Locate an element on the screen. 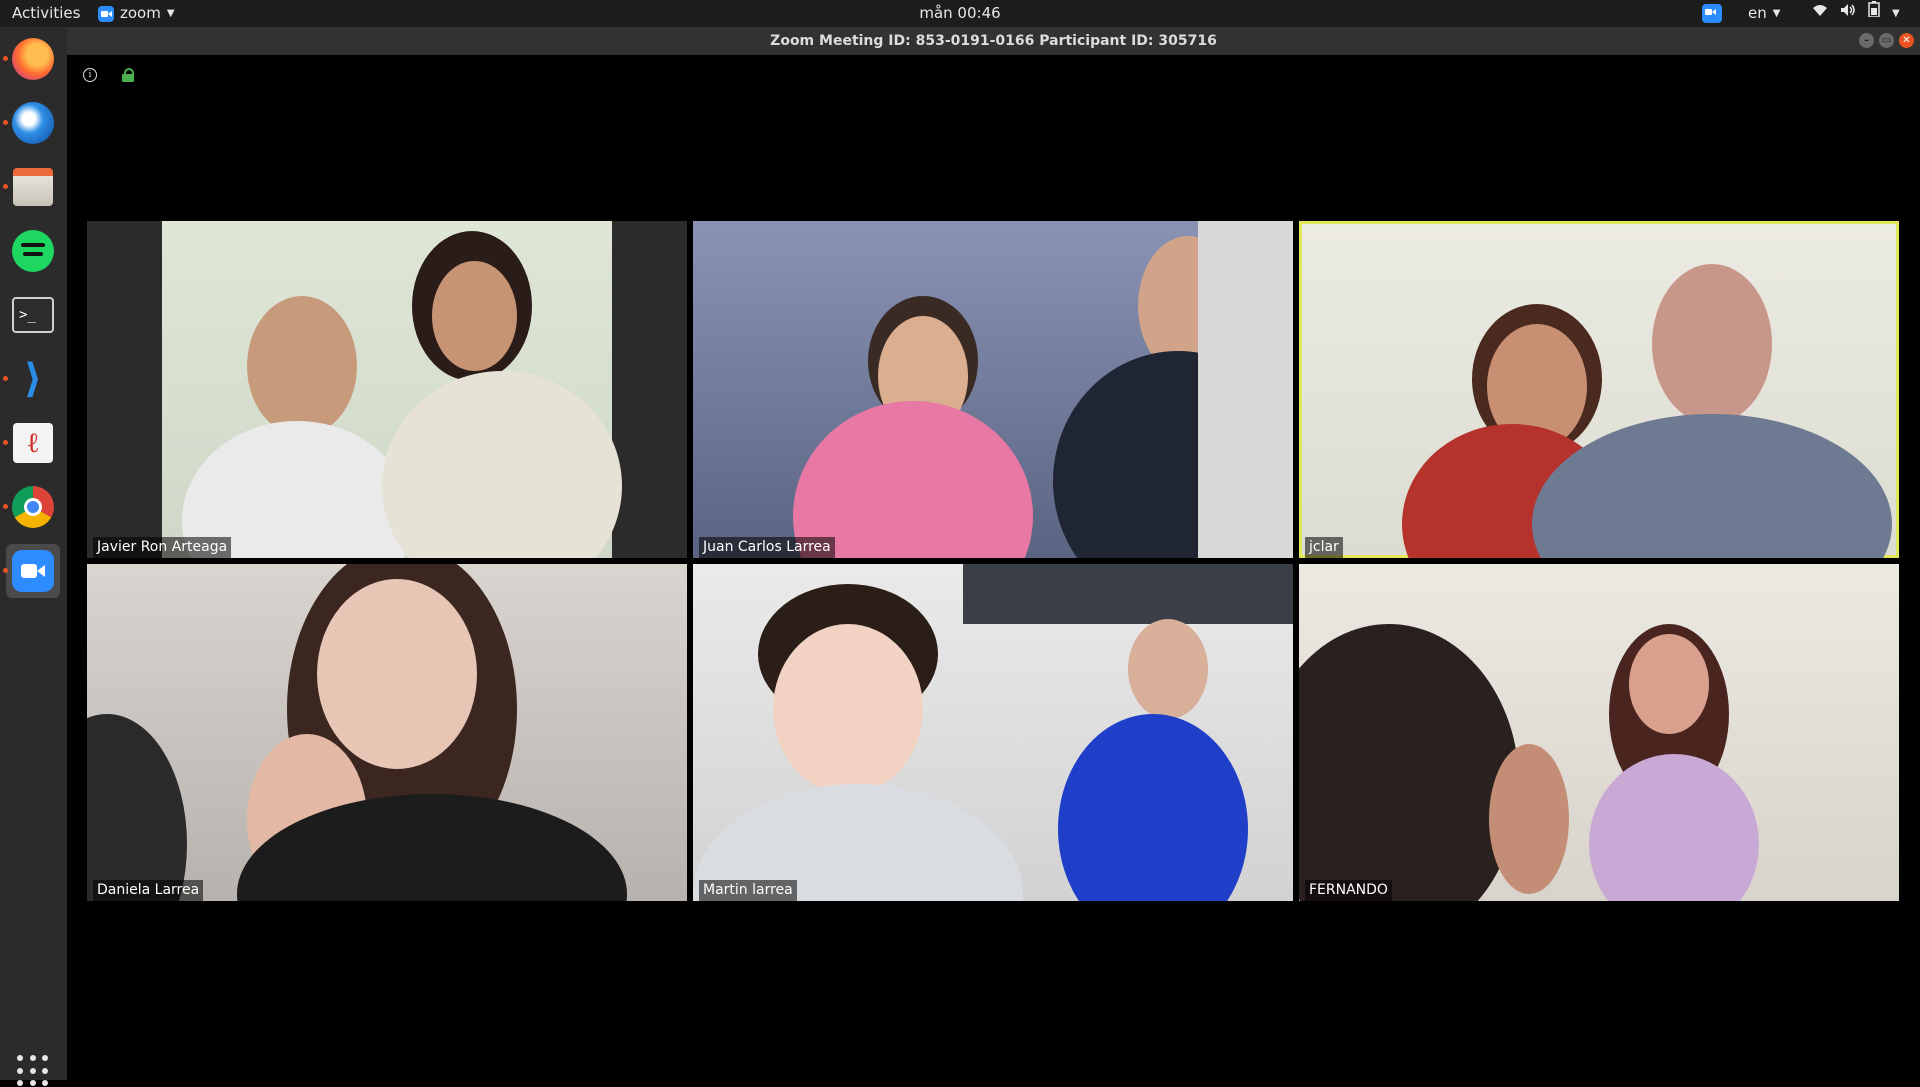  video-tile: FERNANDO is located at coordinates (1599, 732).